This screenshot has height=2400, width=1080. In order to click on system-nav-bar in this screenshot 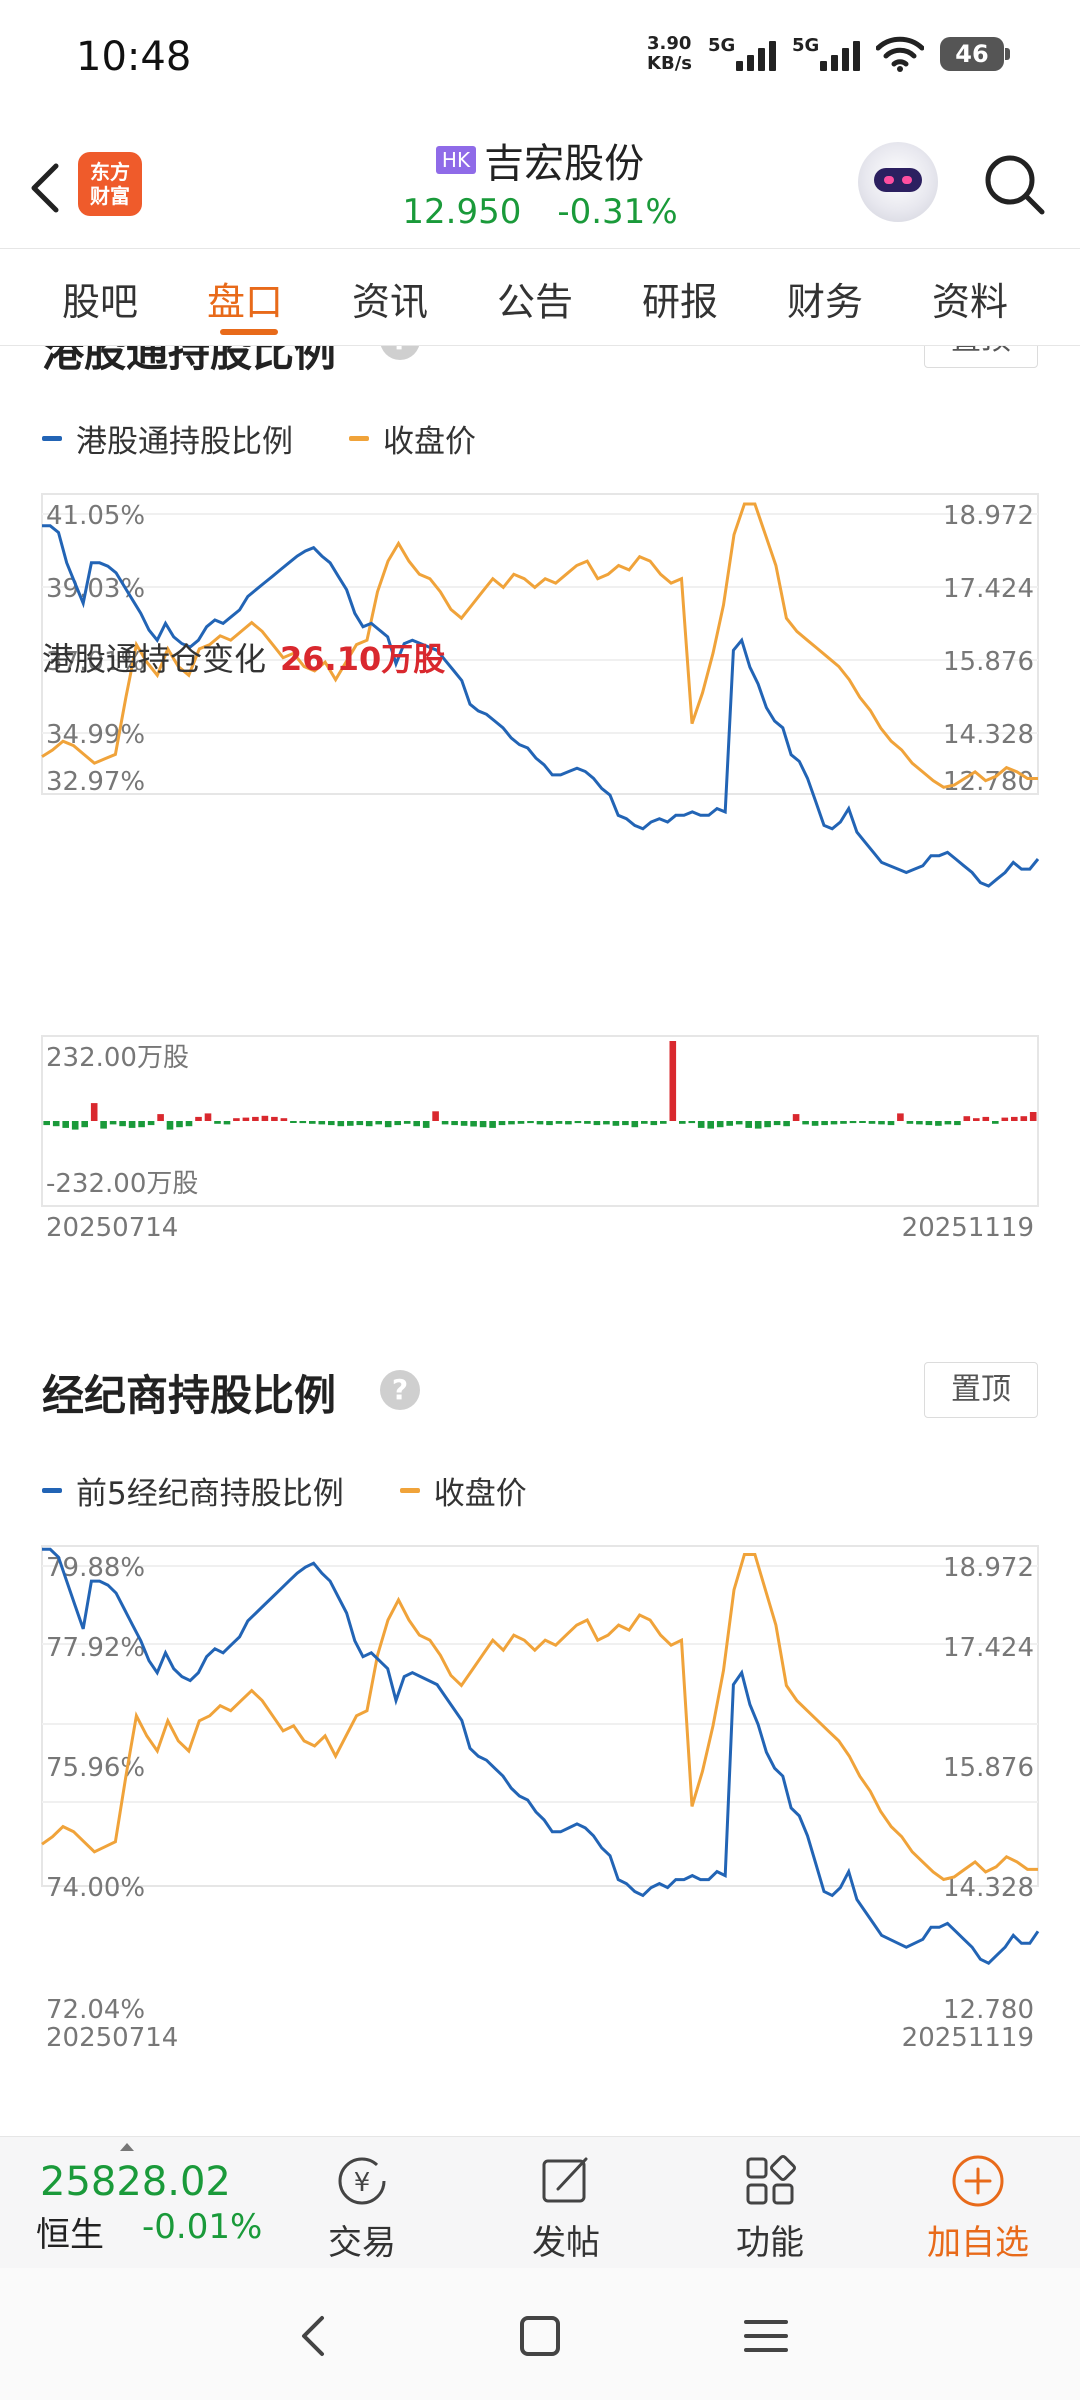, I will do `click(540, 2334)`.